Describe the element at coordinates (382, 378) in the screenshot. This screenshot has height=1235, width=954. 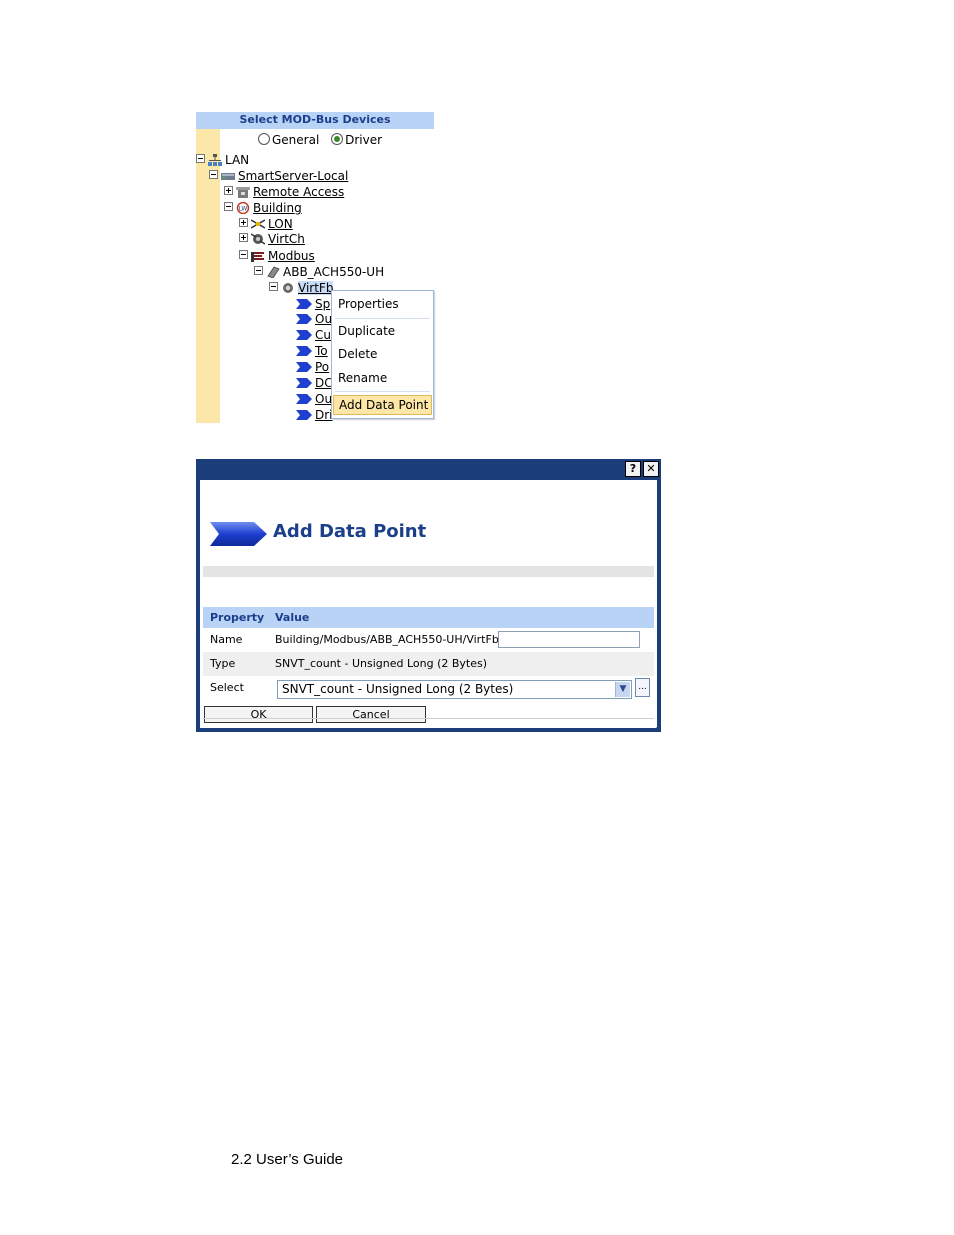
I see `menu-item-rename: Rename` at that location.